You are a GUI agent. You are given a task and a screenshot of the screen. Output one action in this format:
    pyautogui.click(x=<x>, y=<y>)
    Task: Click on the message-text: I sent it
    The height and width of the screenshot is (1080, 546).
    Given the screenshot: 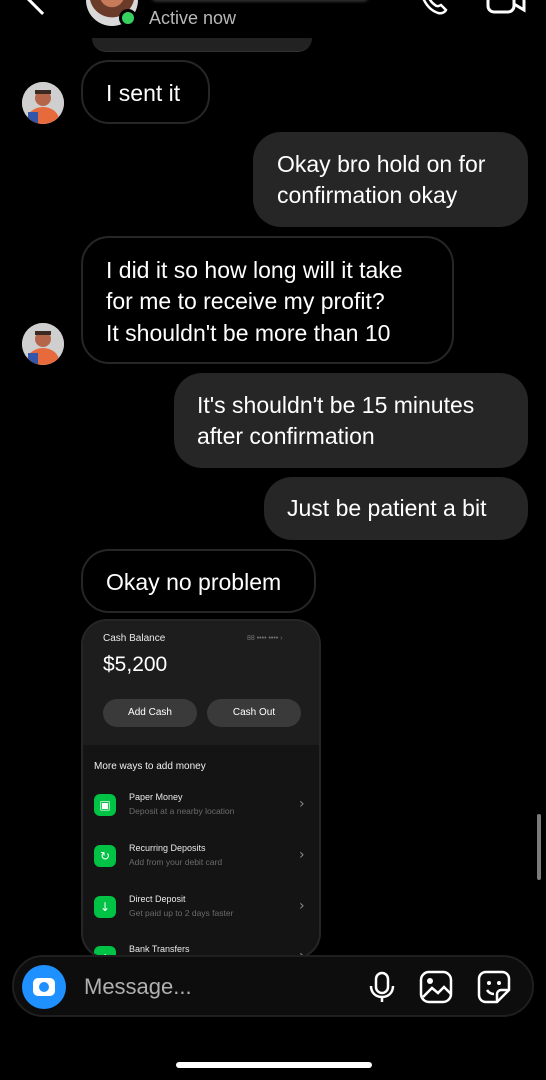 What is the action you would take?
    pyautogui.click(x=143, y=93)
    